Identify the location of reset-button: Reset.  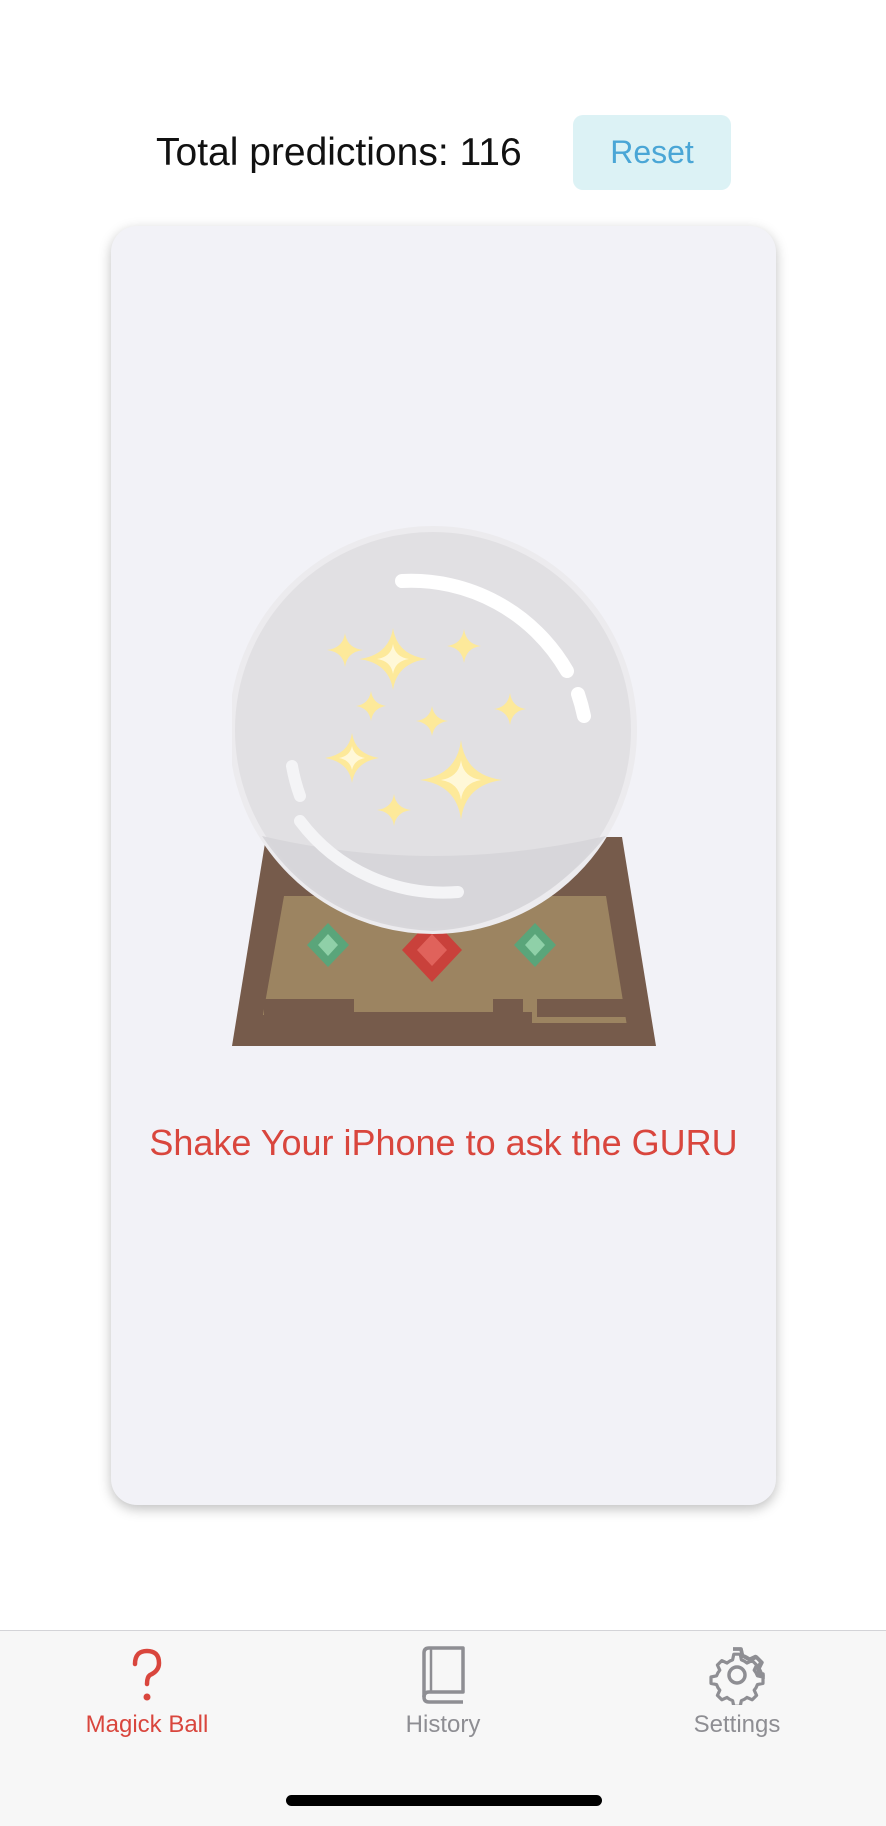
(652, 152).